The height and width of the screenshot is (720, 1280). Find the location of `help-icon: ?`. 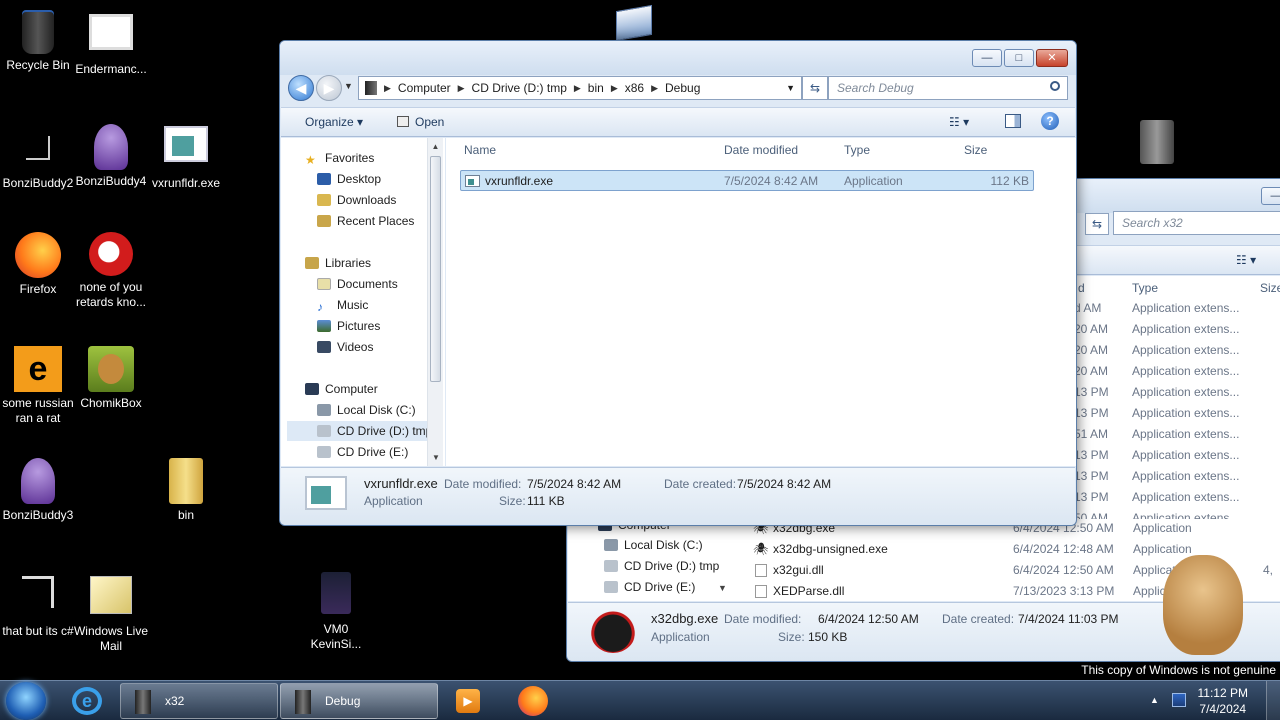

help-icon: ? is located at coordinates (1050, 121).